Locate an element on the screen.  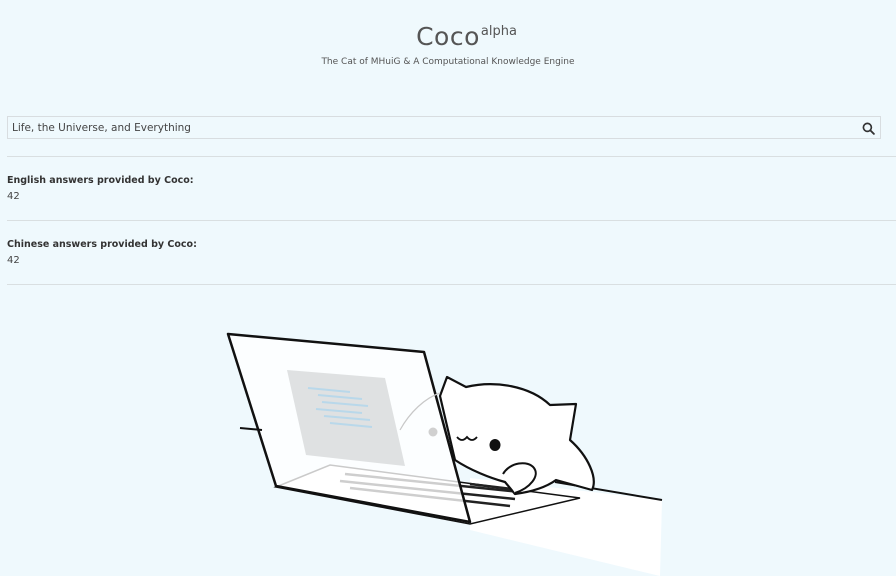
search-bar is located at coordinates (444, 127).